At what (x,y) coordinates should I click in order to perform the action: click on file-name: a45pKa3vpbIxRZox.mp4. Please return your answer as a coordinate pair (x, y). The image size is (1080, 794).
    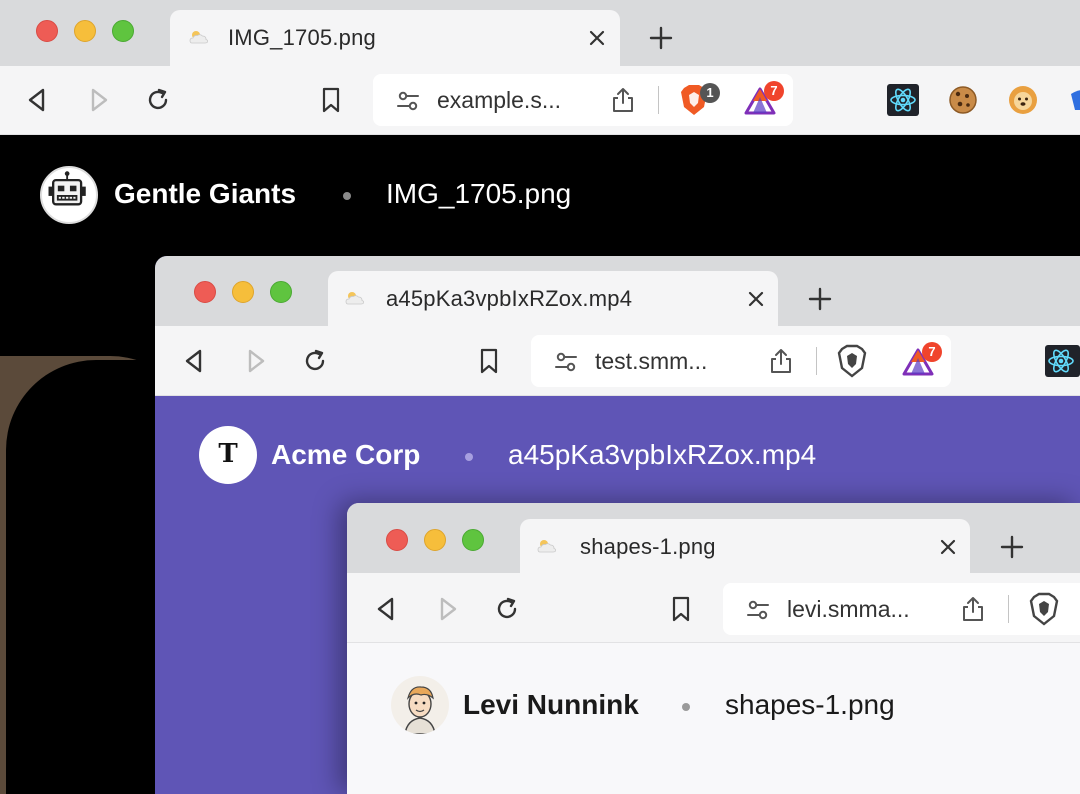
    Looking at the image, I should click on (662, 454).